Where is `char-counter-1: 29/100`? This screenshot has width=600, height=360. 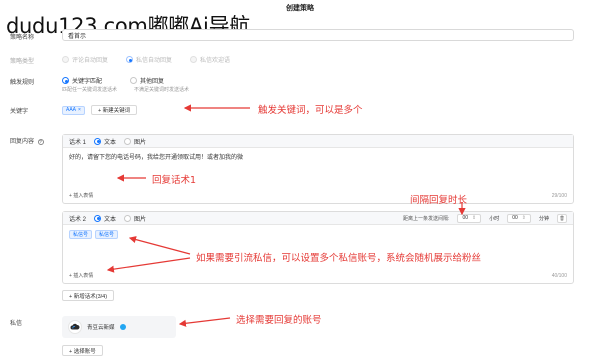
char-counter-1: 29/100 is located at coordinates (559, 196).